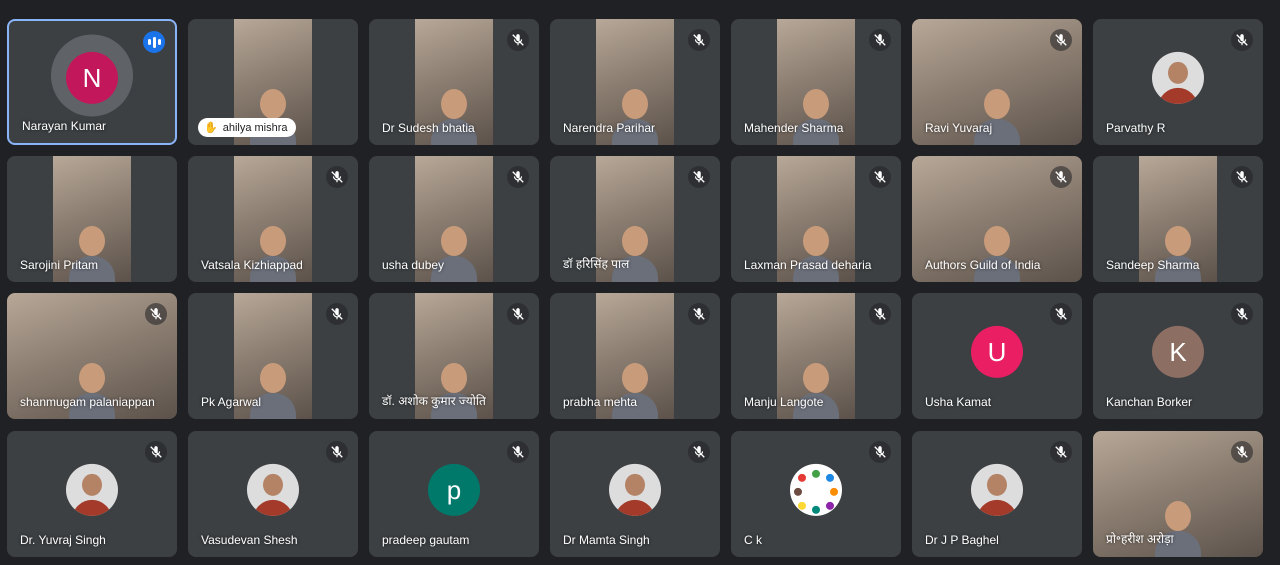 This screenshot has width=1280, height=565. What do you see at coordinates (596, 264) in the screenshot?
I see `participant-name: डॉ हरिसिंह पाल` at bounding box center [596, 264].